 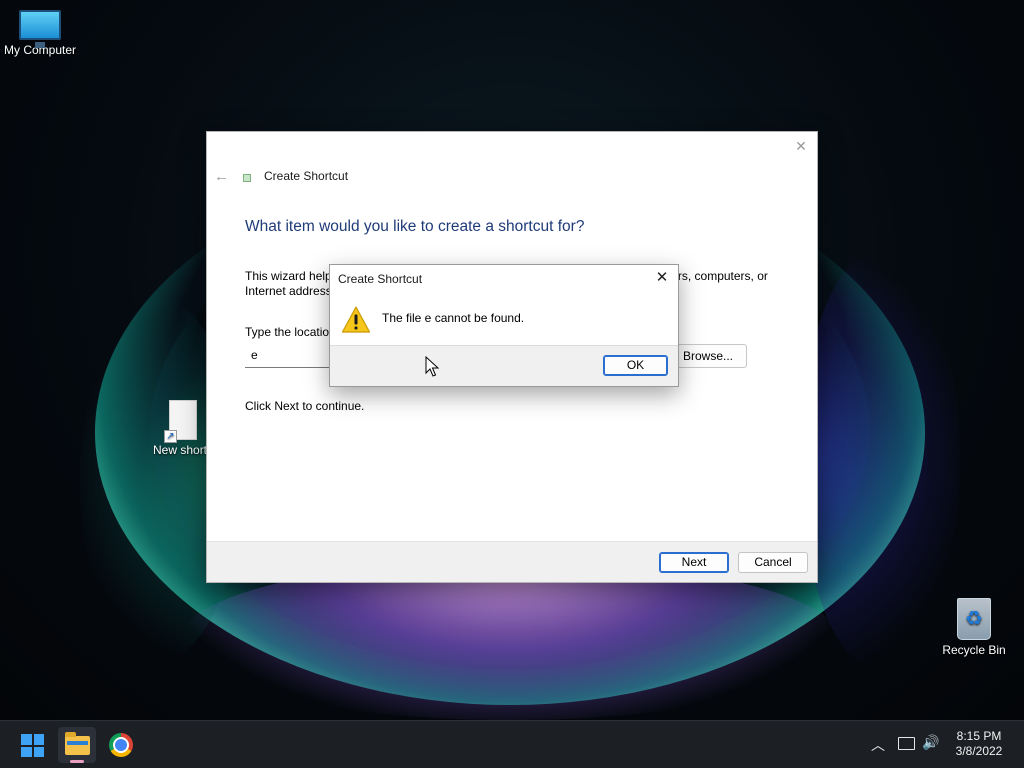 I want to click on clock-date: 3/8/2022, so click(x=979, y=751).